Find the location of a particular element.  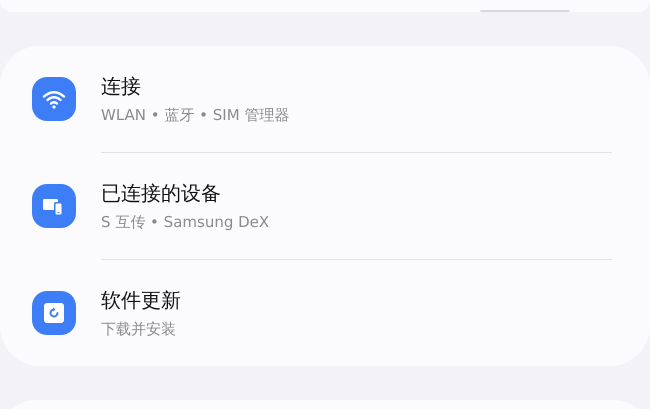

item-subtitle: WLAN • 蓝牙 • SIM 管理器 is located at coordinates (195, 115).